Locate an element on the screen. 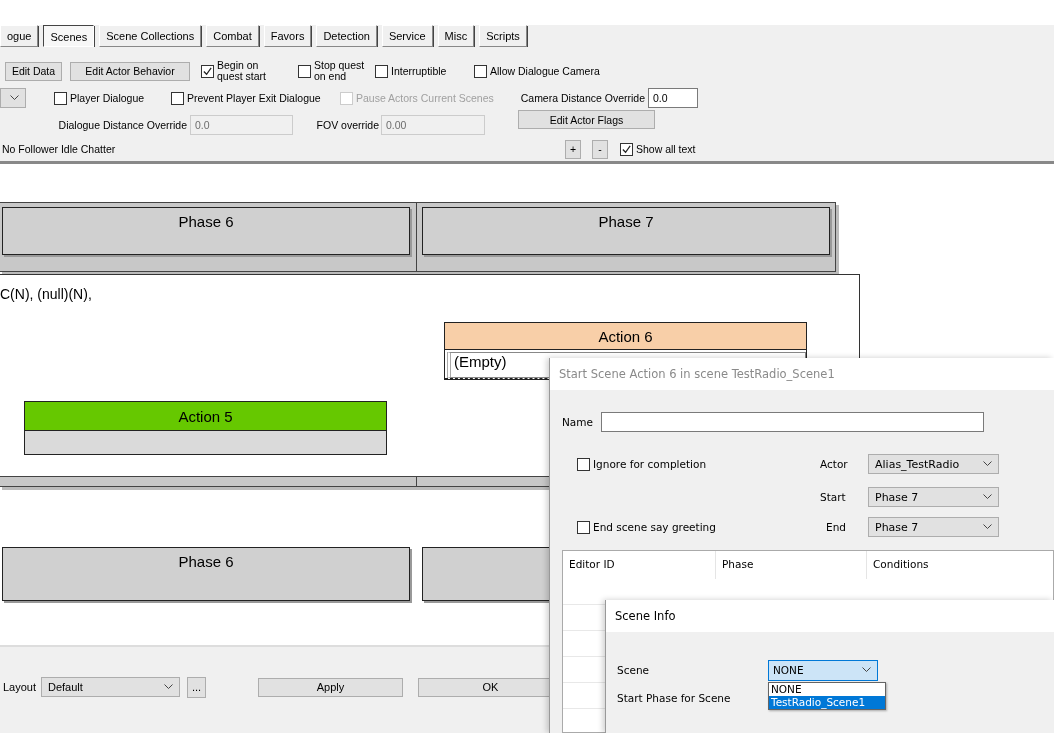 Image resolution: width=1054 pixels, height=733 pixels. column-header: Editor ID is located at coordinates (639, 565).